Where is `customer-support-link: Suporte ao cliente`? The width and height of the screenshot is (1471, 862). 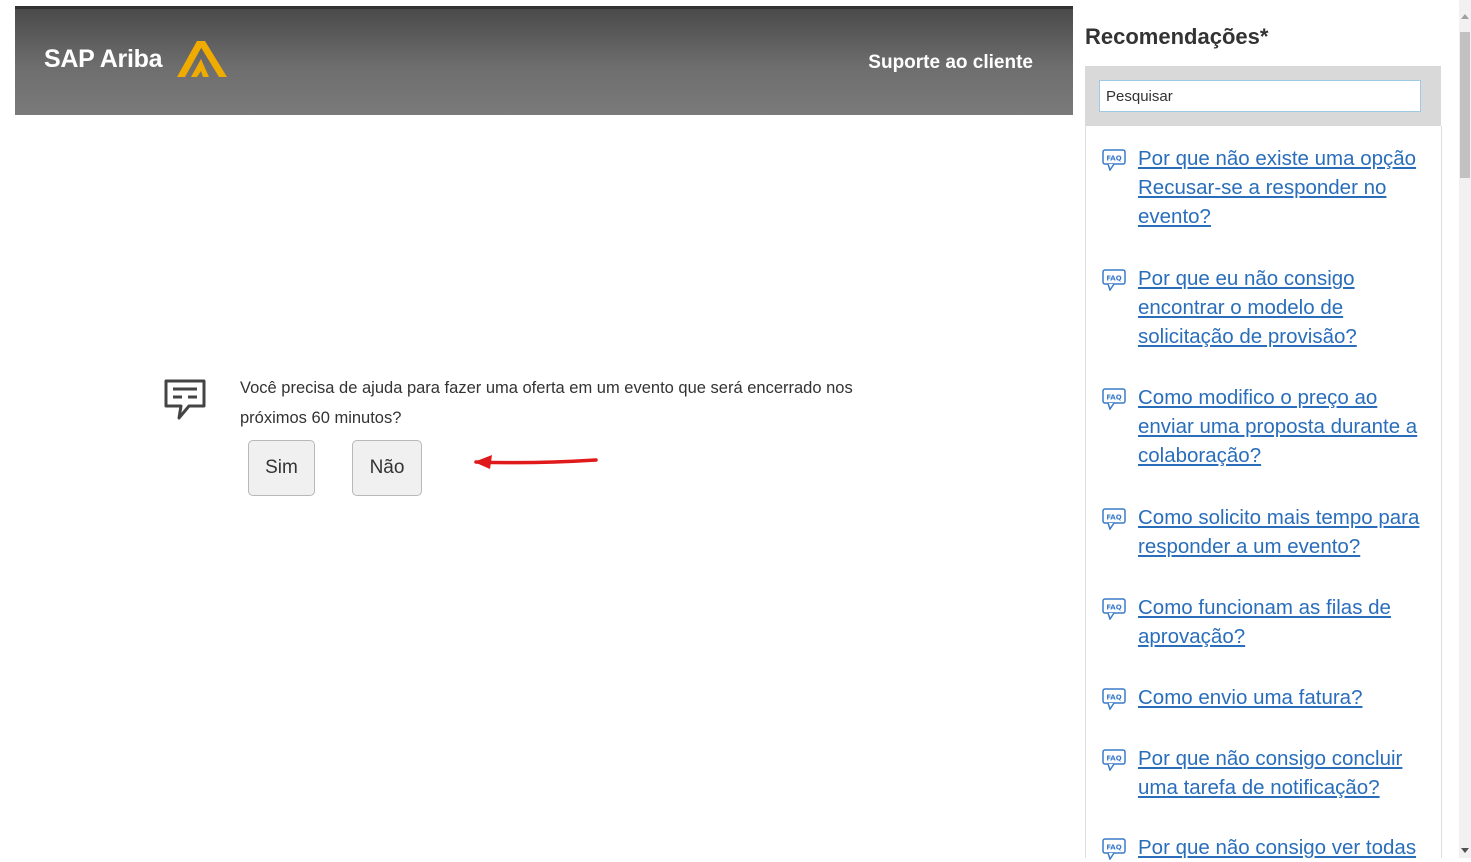 customer-support-link: Suporte ao cliente is located at coordinates (950, 63).